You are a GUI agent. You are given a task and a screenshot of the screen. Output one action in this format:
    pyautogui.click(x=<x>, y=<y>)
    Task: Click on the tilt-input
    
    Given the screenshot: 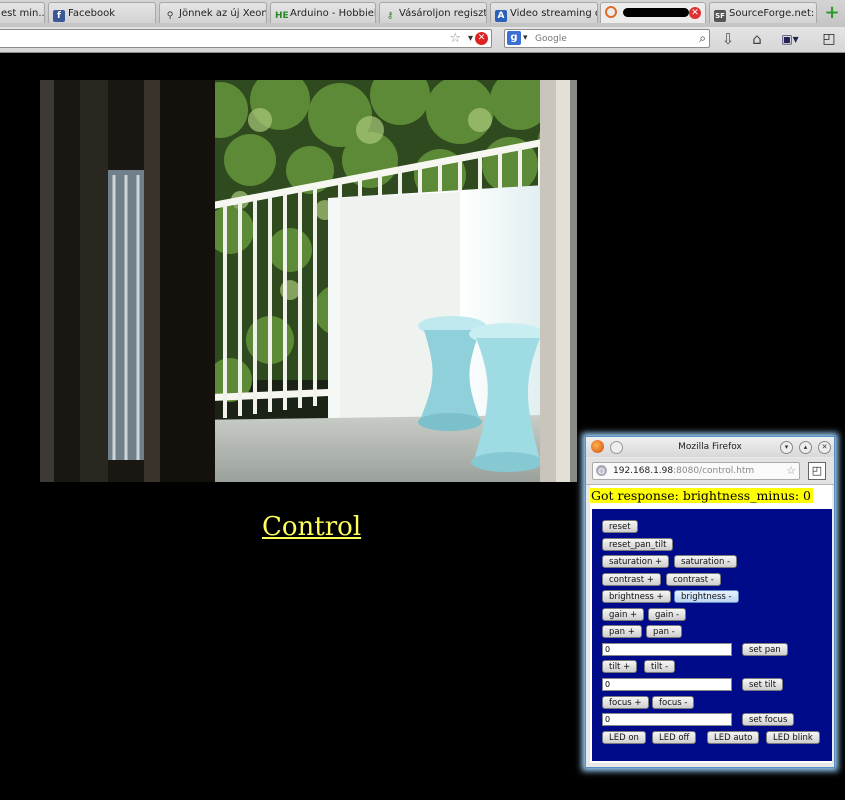 What is the action you would take?
    pyautogui.click(x=667, y=684)
    